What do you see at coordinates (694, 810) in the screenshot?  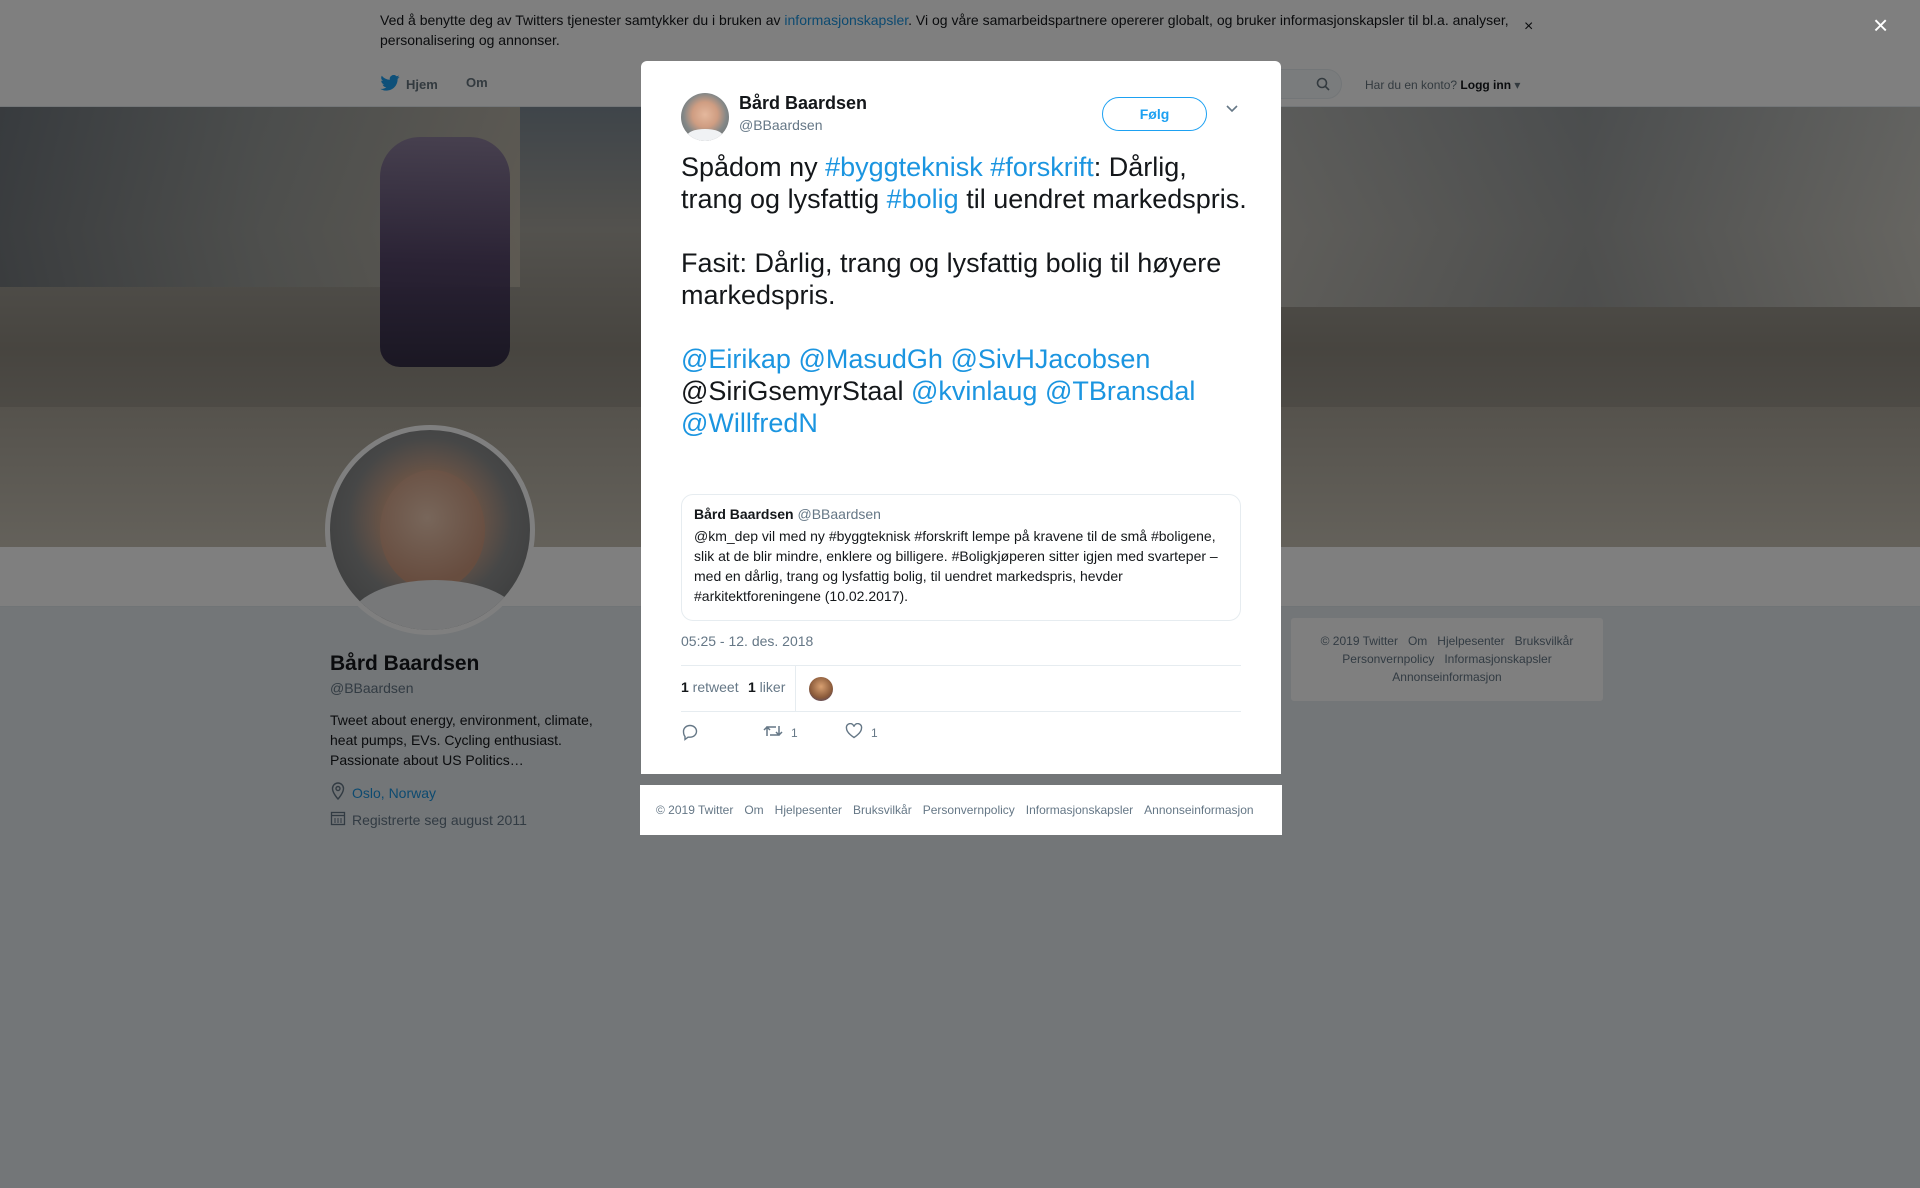 I see `footer-link: © 2019 Twitter` at bounding box center [694, 810].